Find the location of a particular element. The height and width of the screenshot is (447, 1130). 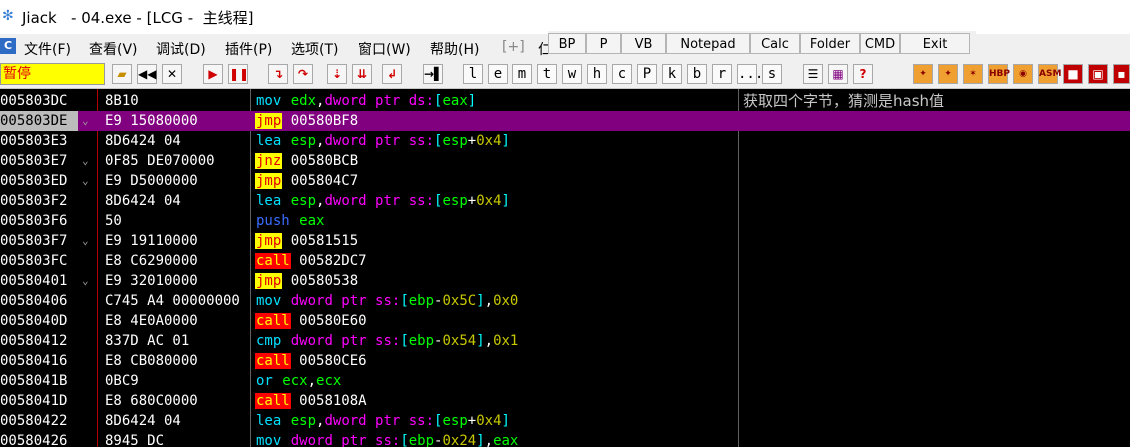

window-title: Jiack - 04.exe - [LCG - 主线程] is located at coordinates (138, 18).